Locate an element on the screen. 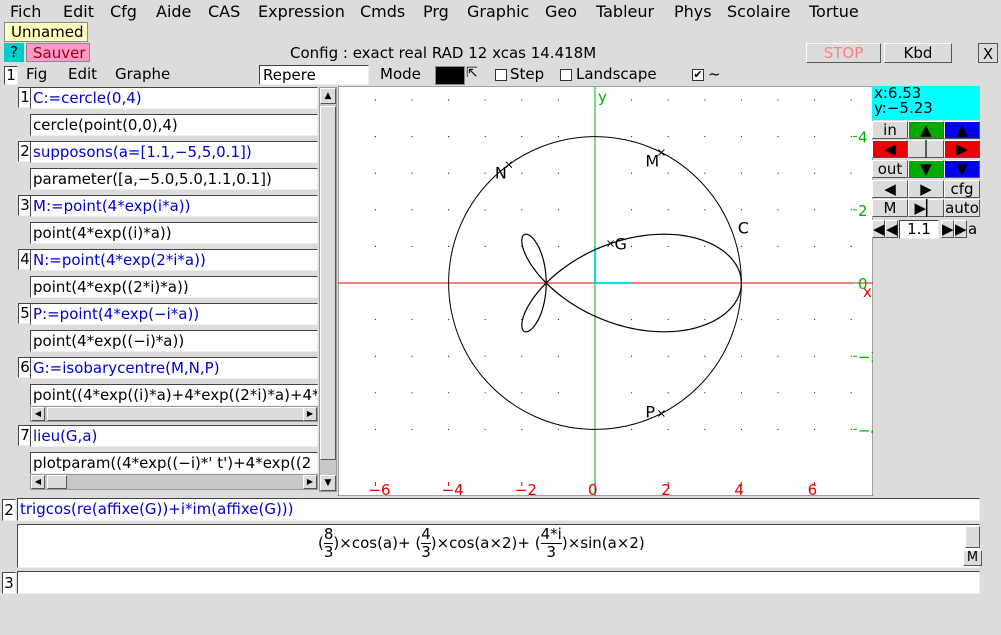 Image resolution: width=1001 pixels, height=635 pixels. config-button: cfg is located at coordinates (962, 189).